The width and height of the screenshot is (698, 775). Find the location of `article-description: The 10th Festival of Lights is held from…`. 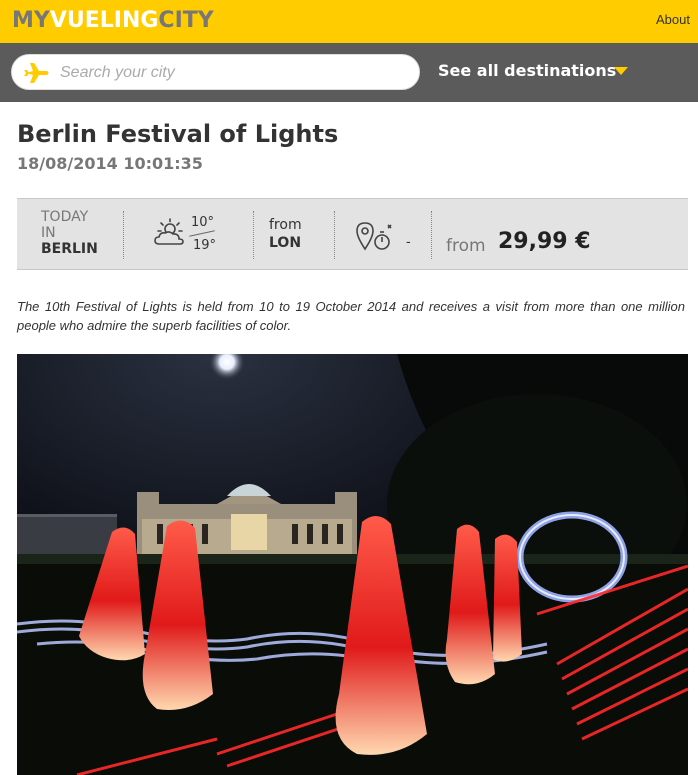

article-description: The 10th Festival of Lights is held from… is located at coordinates (351, 316).